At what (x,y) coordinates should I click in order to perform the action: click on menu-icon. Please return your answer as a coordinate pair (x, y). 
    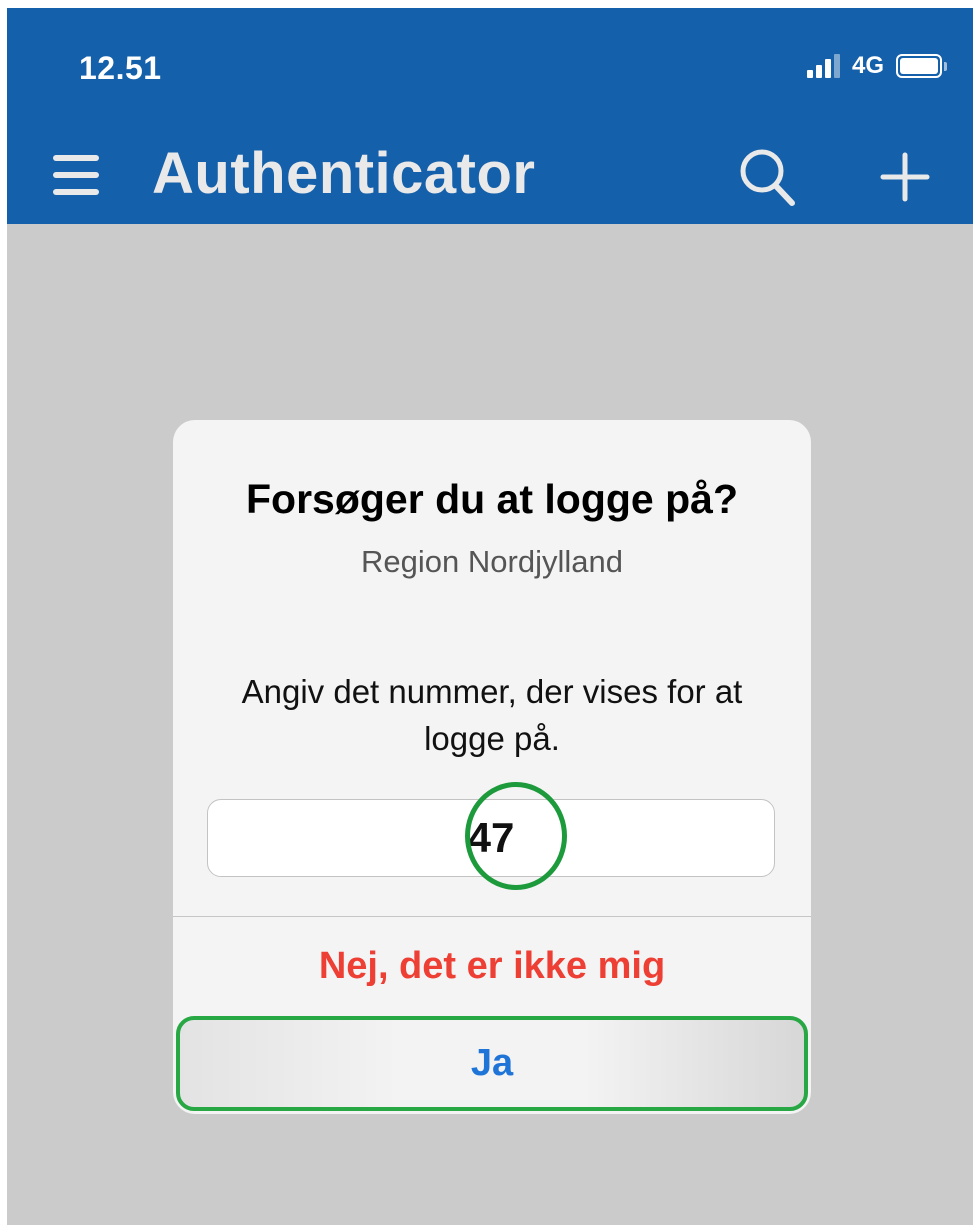
    Looking at the image, I should click on (76, 175).